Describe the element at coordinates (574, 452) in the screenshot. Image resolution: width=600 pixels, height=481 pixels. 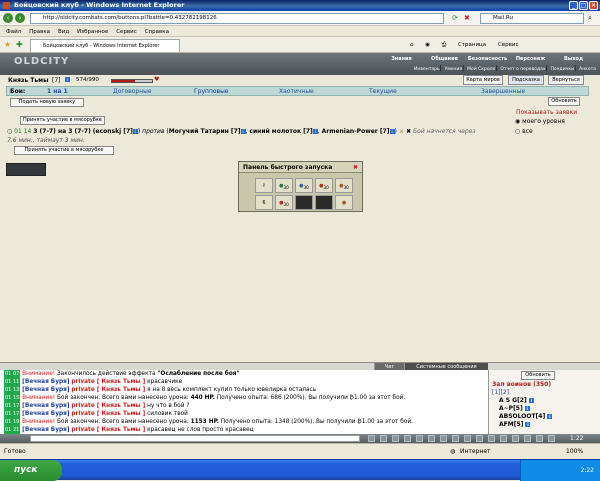
I see `zoom-level: 100%` at that location.